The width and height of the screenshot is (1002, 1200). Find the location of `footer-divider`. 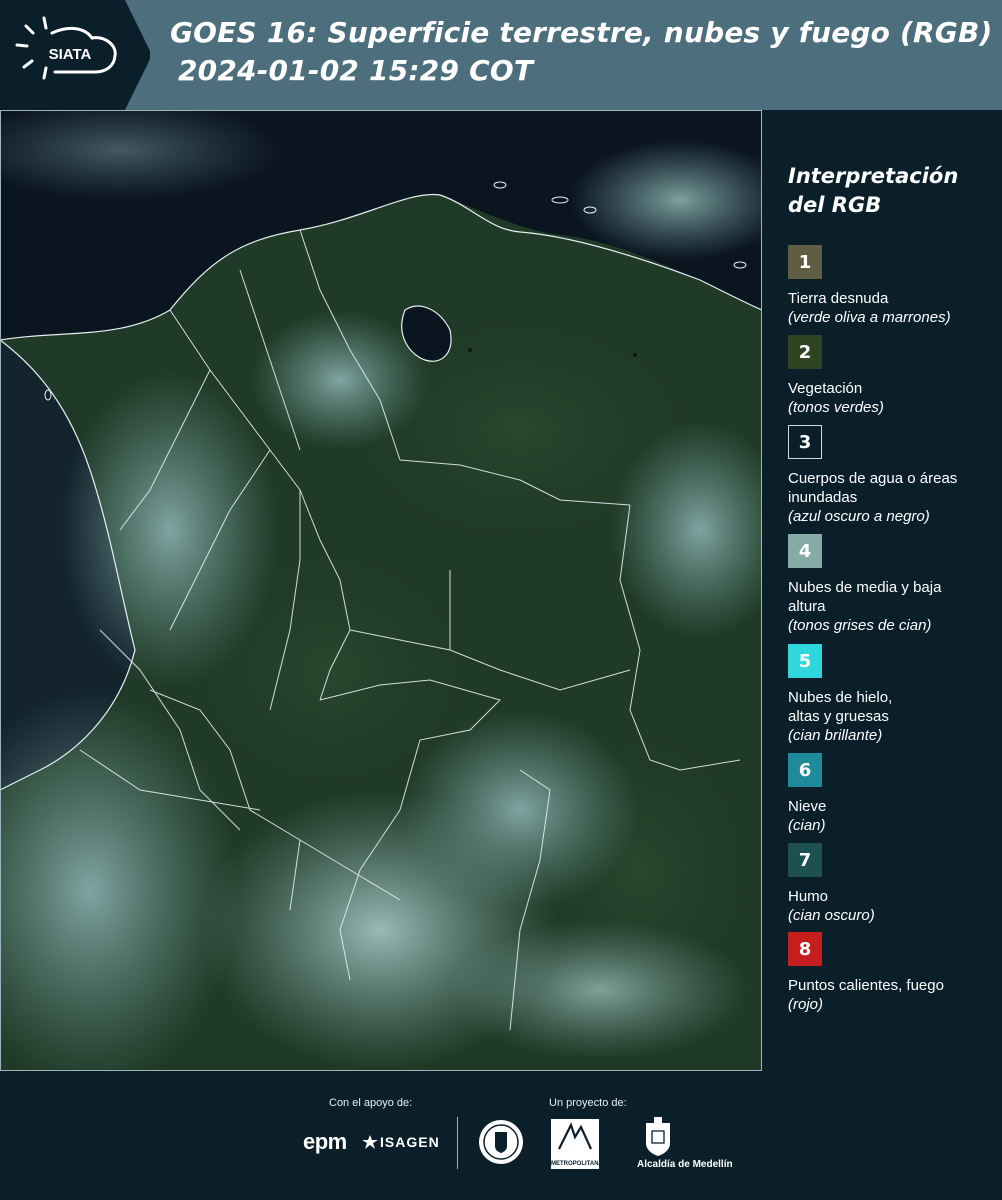

footer-divider is located at coordinates (457, 1143).